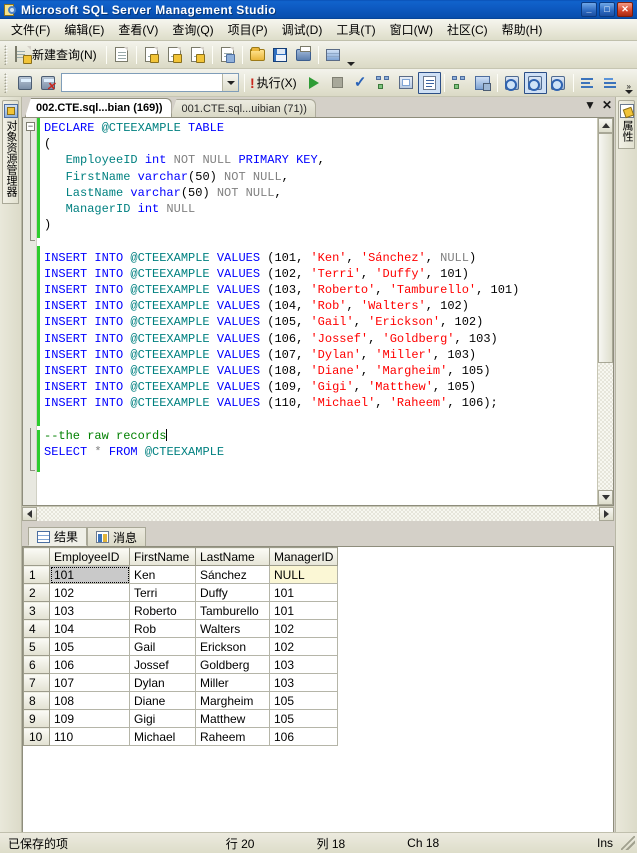 This screenshot has height=853, width=637. Describe the element at coordinates (232, 646) in the screenshot. I see `cell-lastname: Erickson` at that location.